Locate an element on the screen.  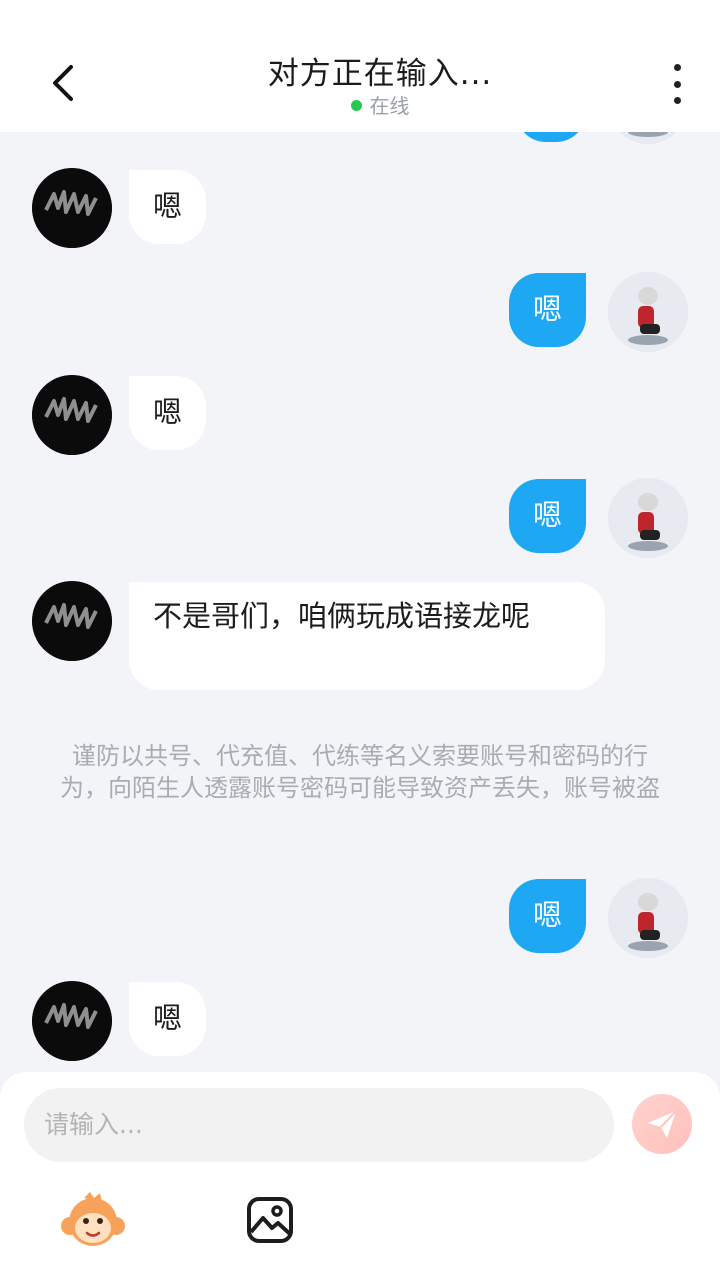
online-status: 在线 is located at coordinates (360, 104).